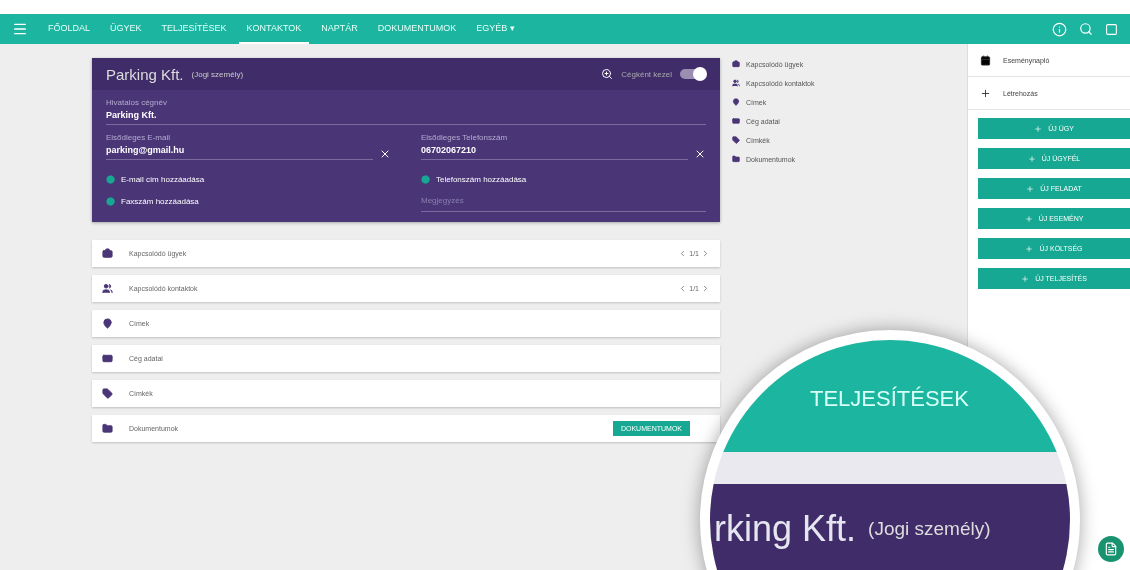  I want to click on field-label: Elsődleges Telefonszám, so click(464, 137).